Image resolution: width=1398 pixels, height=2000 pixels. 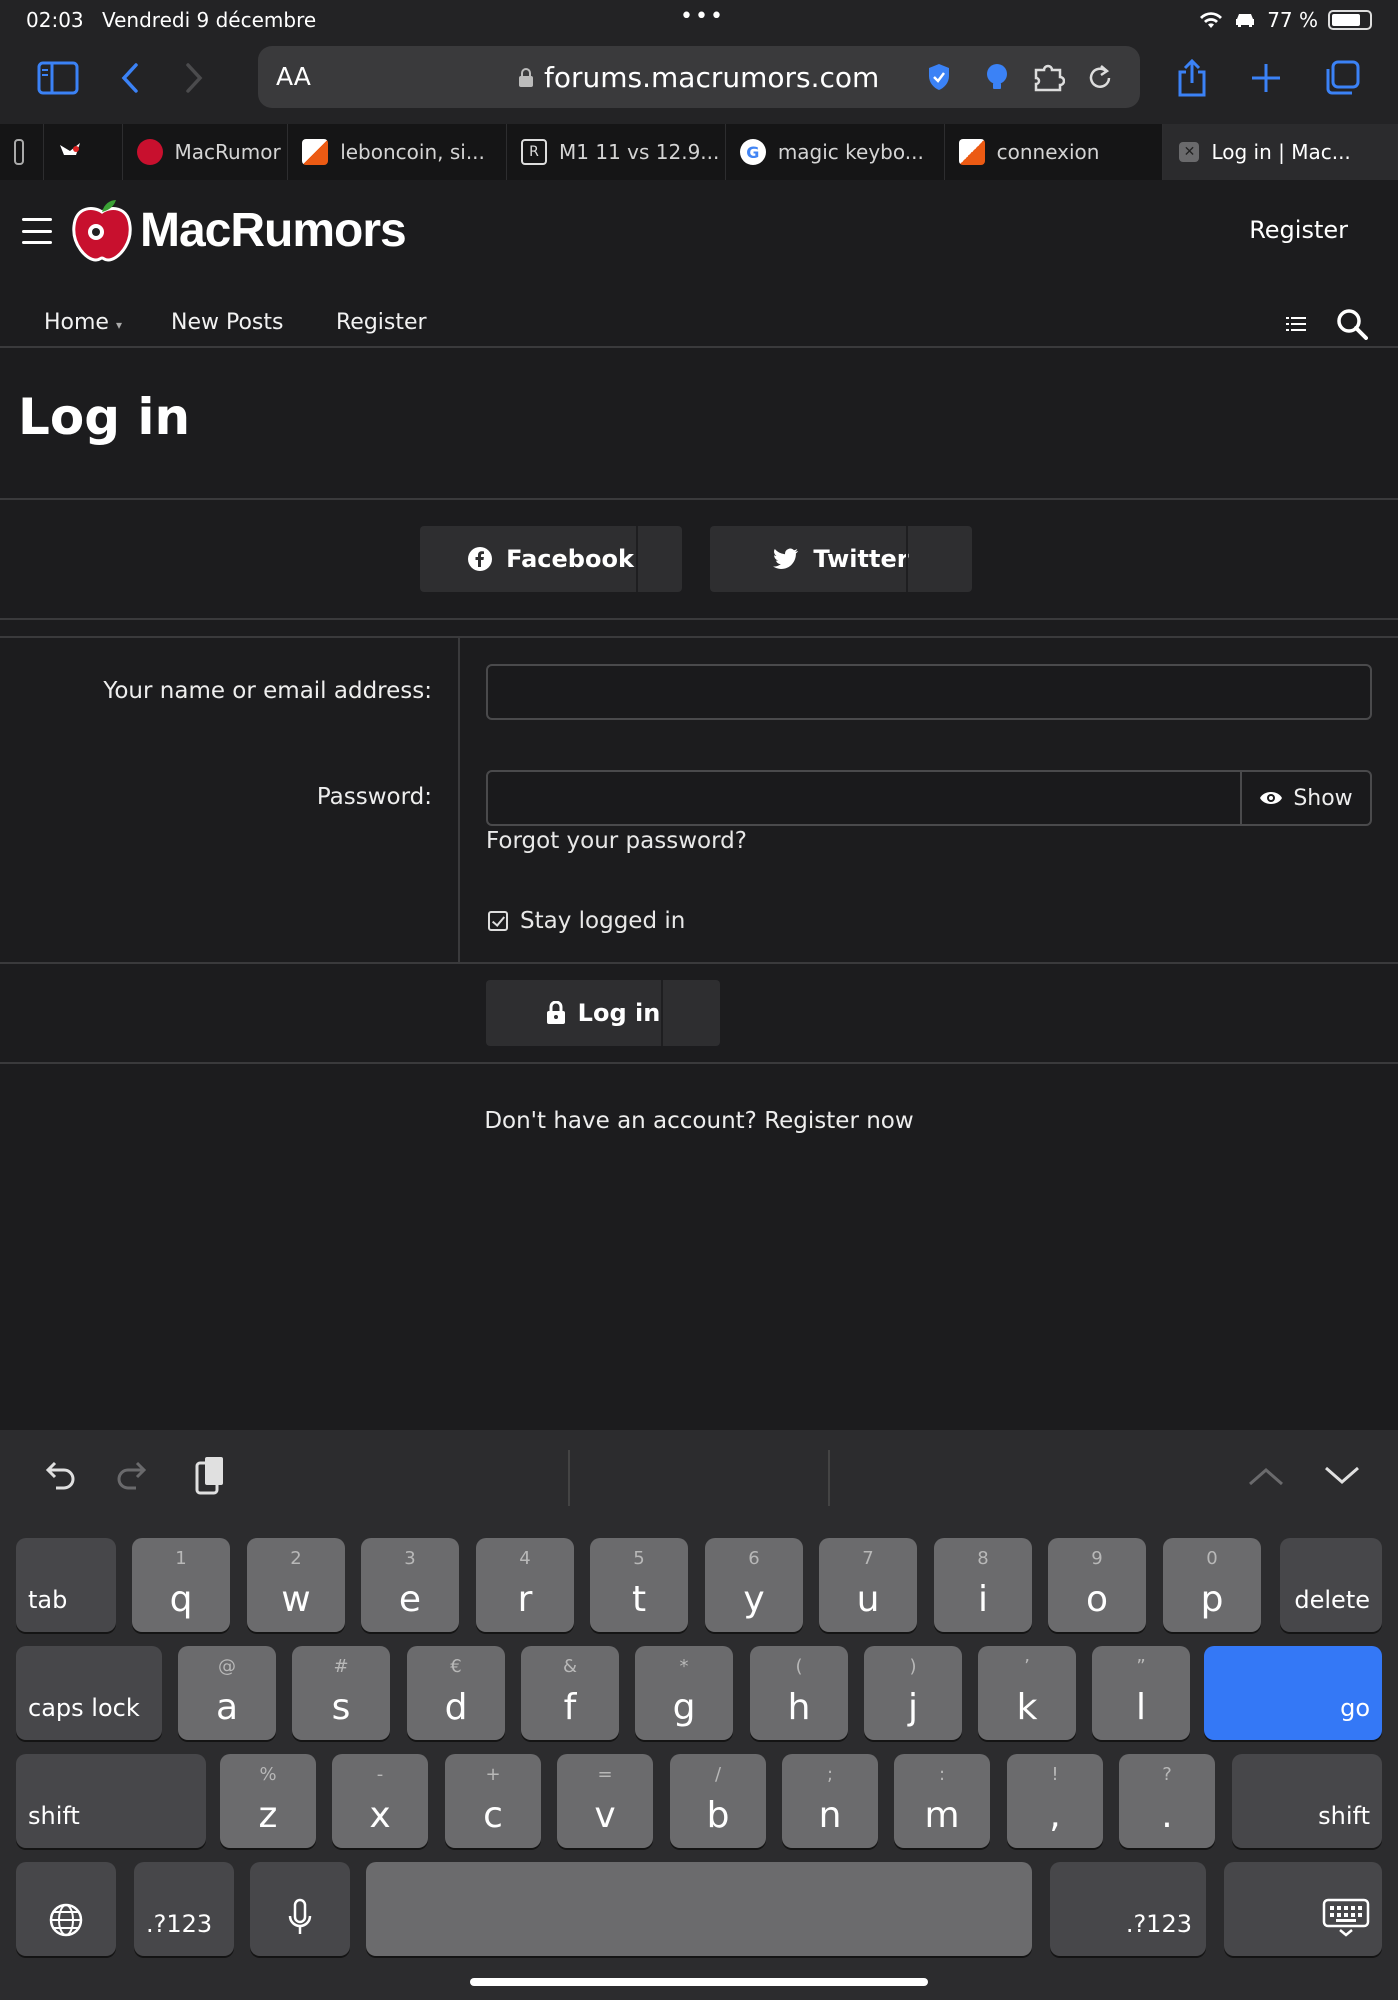 What do you see at coordinates (754, 1585) in the screenshot?
I see `letter-key: 6y` at bounding box center [754, 1585].